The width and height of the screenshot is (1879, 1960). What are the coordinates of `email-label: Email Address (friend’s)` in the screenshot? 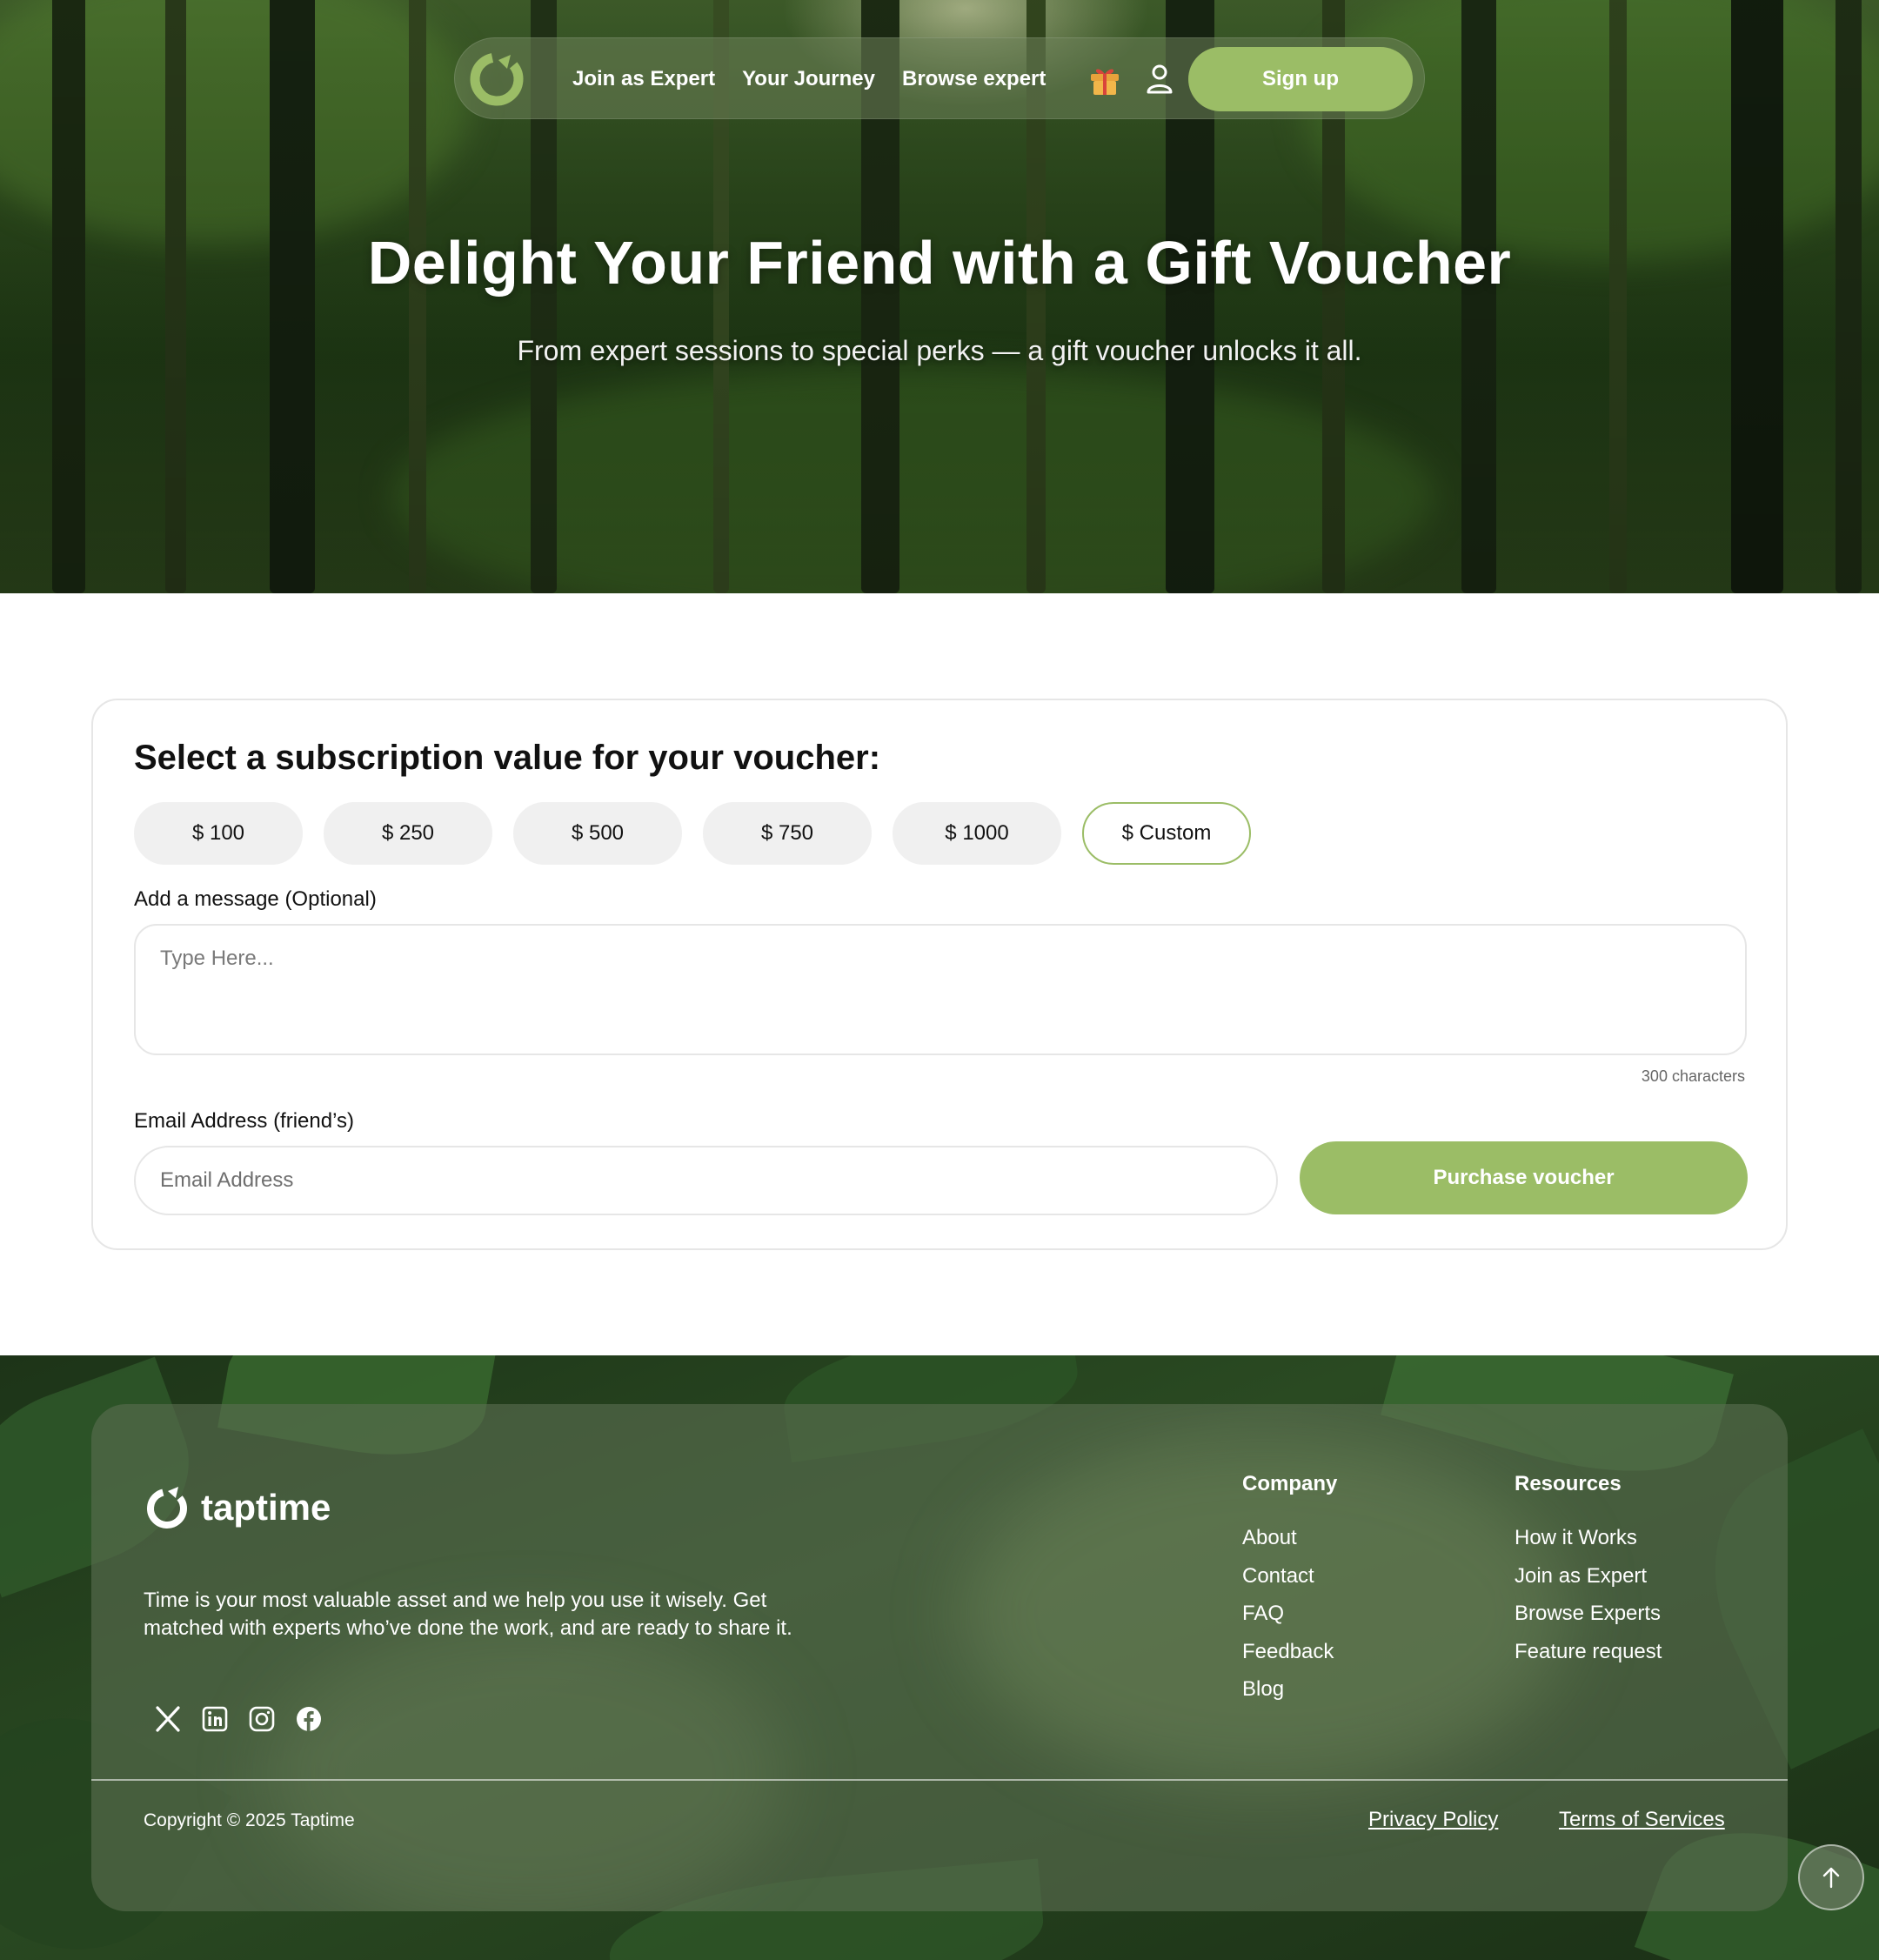 It's located at (244, 1121).